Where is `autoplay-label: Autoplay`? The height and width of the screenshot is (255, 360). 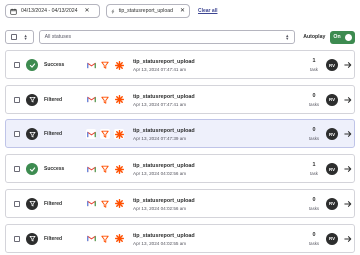
autoplay-label: Autoplay is located at coordinates (314, 37).